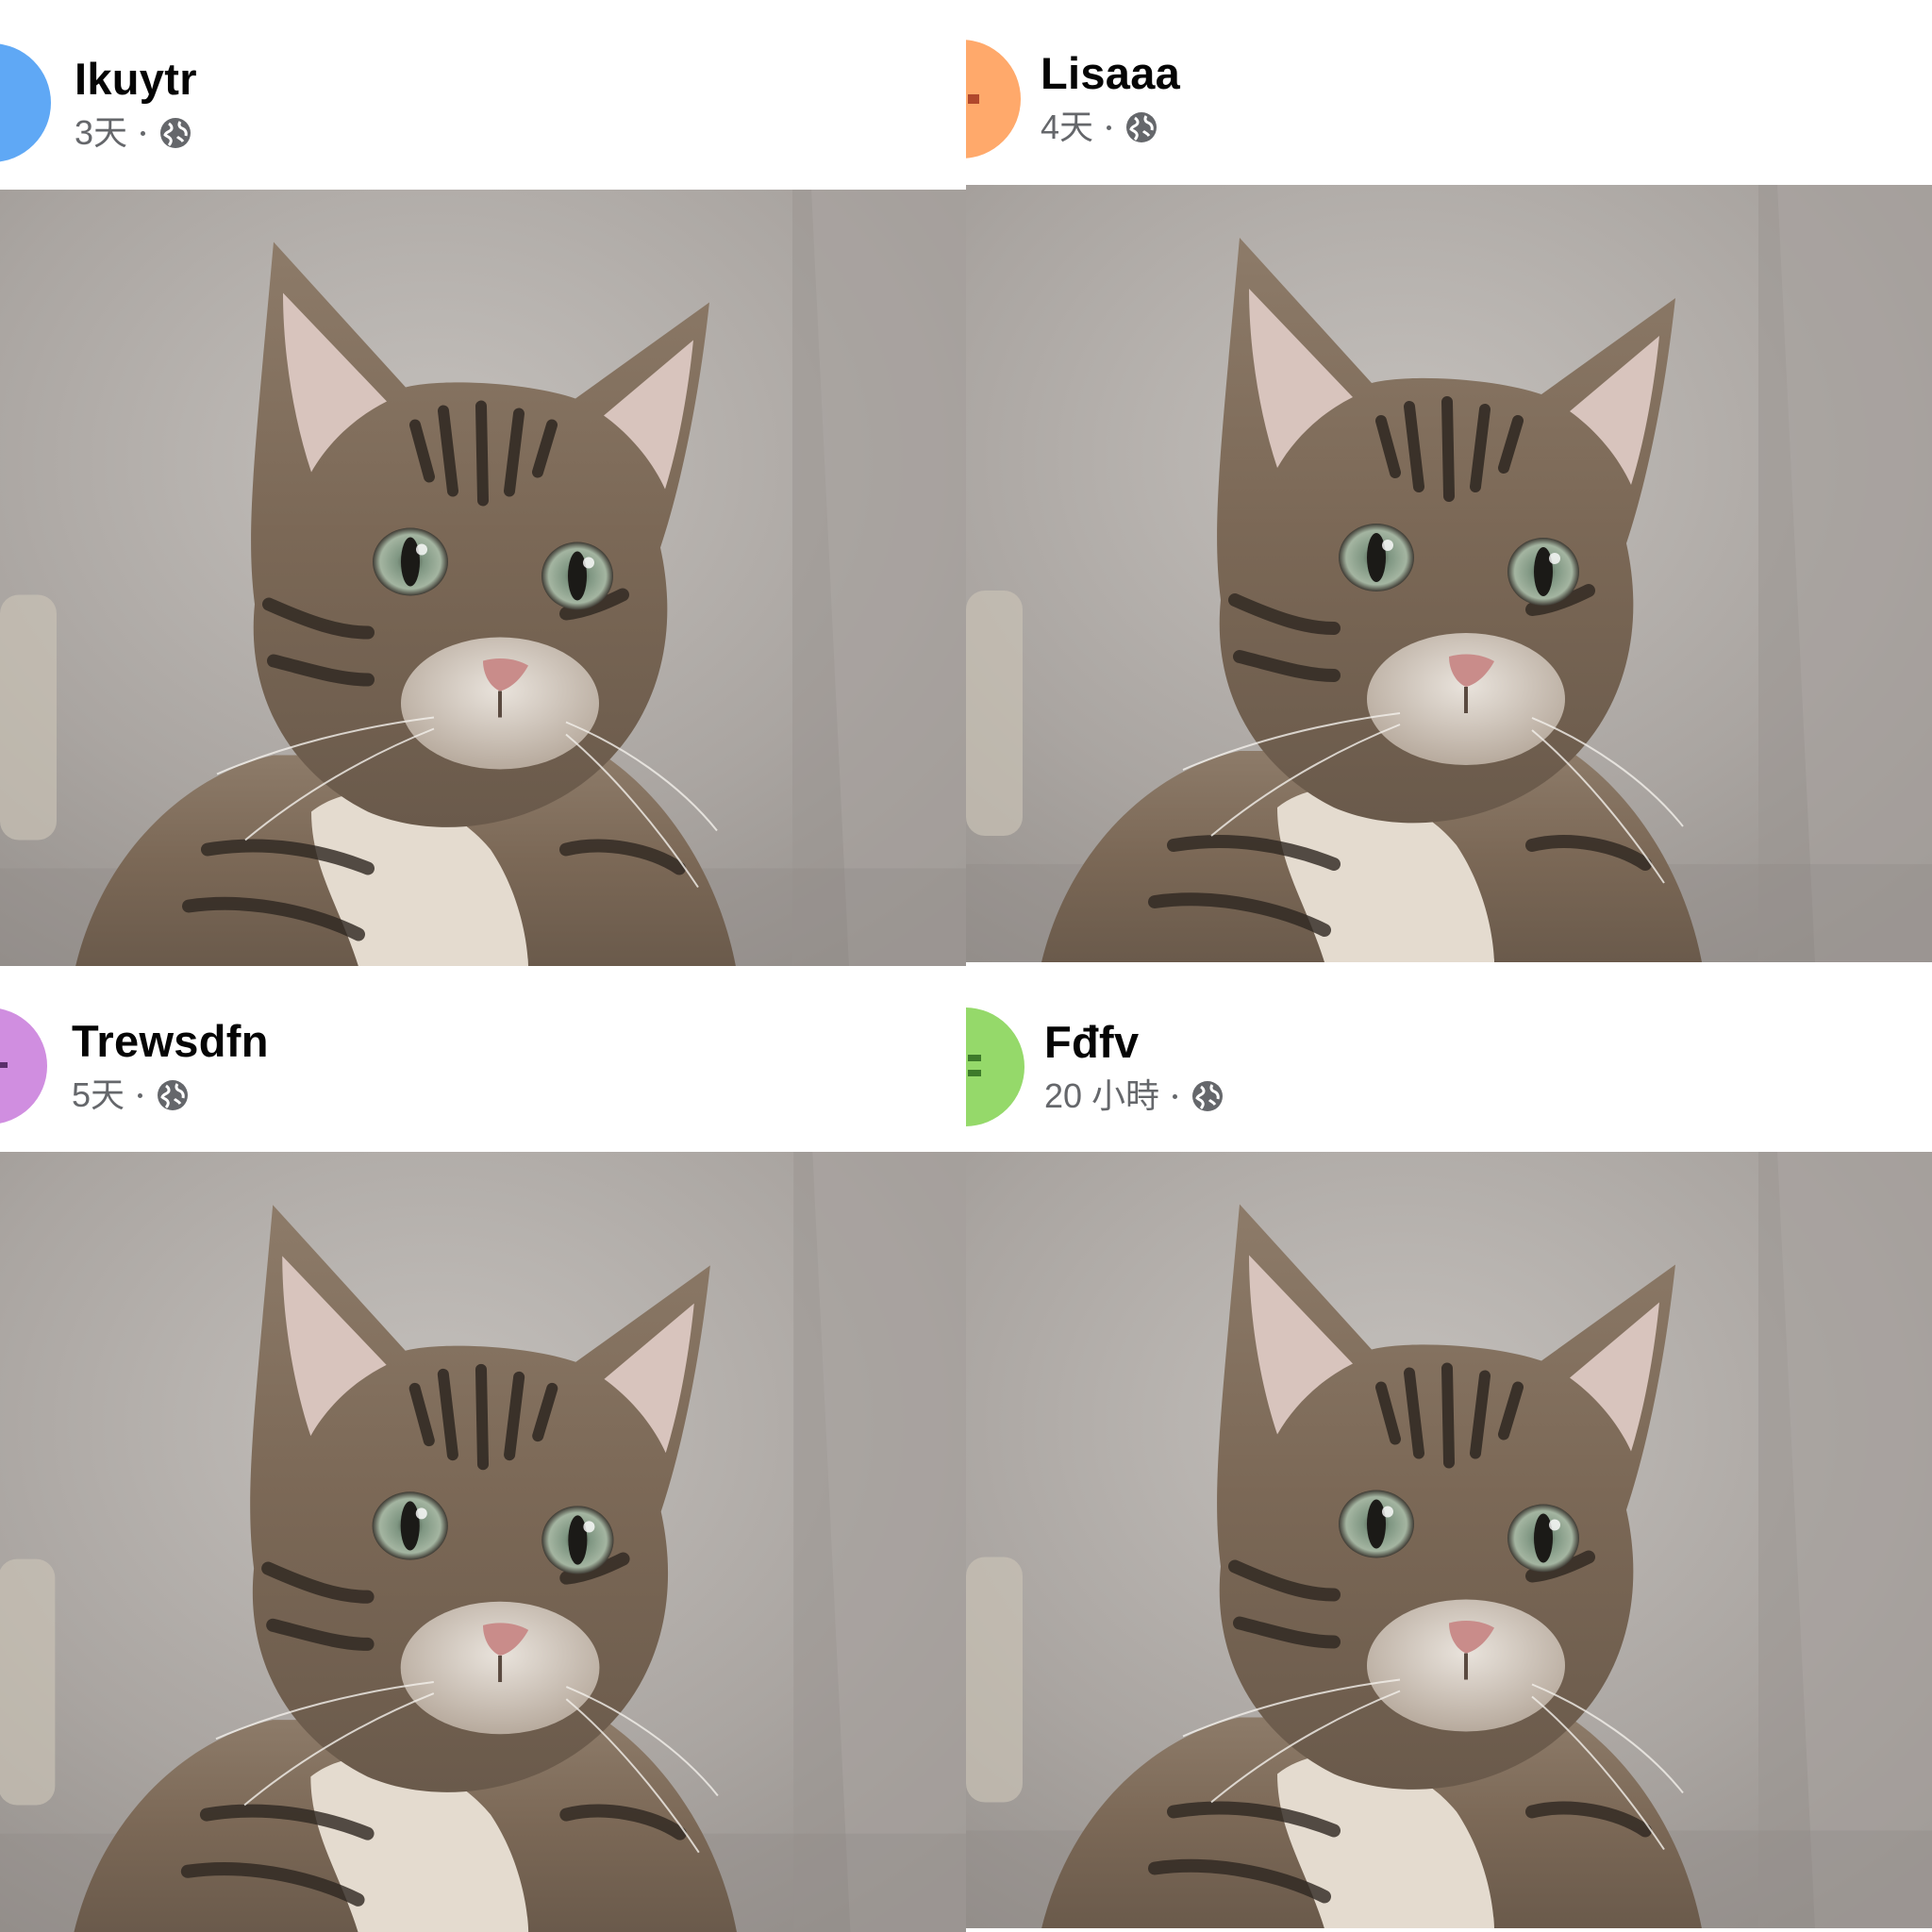 This screenshot has width=1932, height=1932. I want to click on author-name: Lisaaa, so click(1111, 73).